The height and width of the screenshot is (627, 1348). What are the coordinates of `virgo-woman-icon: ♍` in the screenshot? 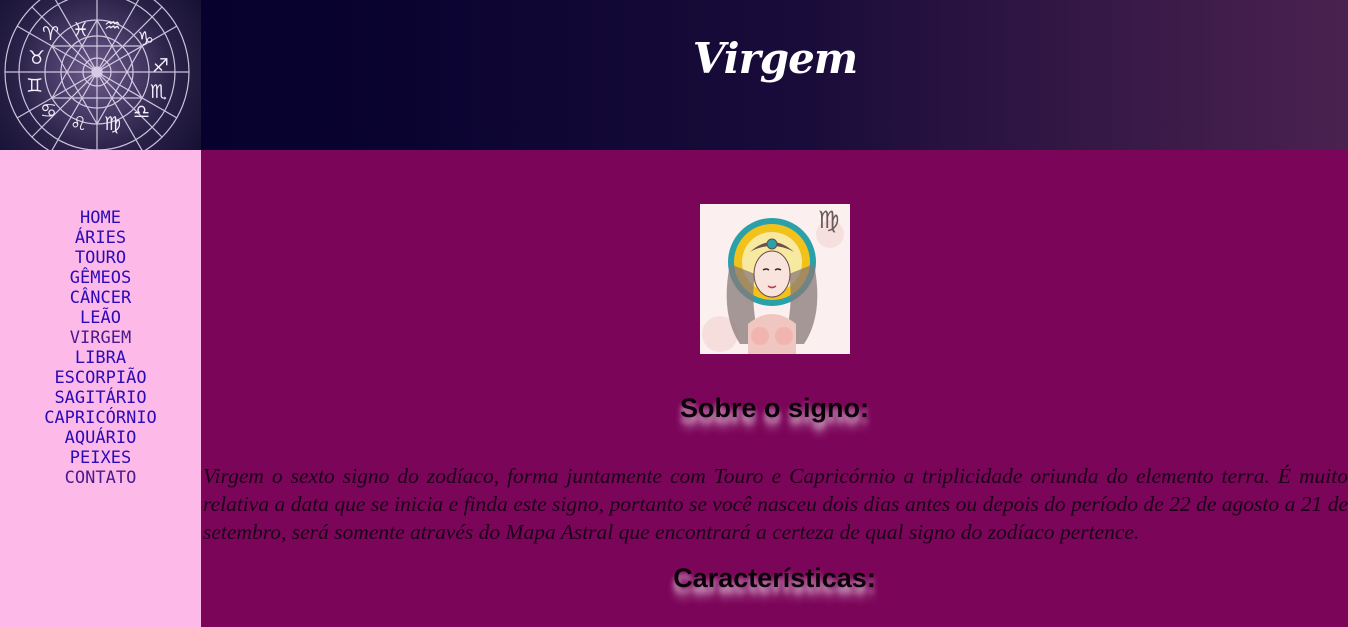 It's located at (775, 279).